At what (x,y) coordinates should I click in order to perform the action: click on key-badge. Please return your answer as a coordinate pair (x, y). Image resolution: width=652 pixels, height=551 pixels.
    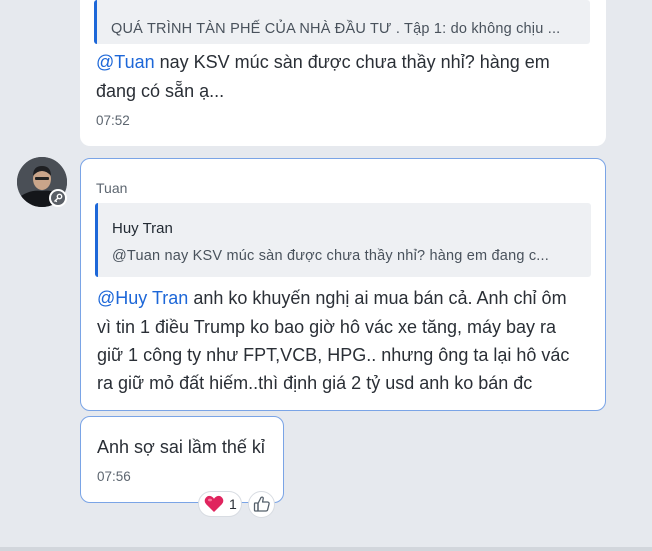
    Looking at the image, I should click on (58, 198).